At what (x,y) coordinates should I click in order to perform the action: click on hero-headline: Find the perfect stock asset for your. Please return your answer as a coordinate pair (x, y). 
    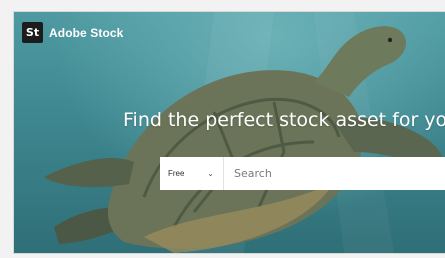
    Looking at the image, I should click on (284, 120).